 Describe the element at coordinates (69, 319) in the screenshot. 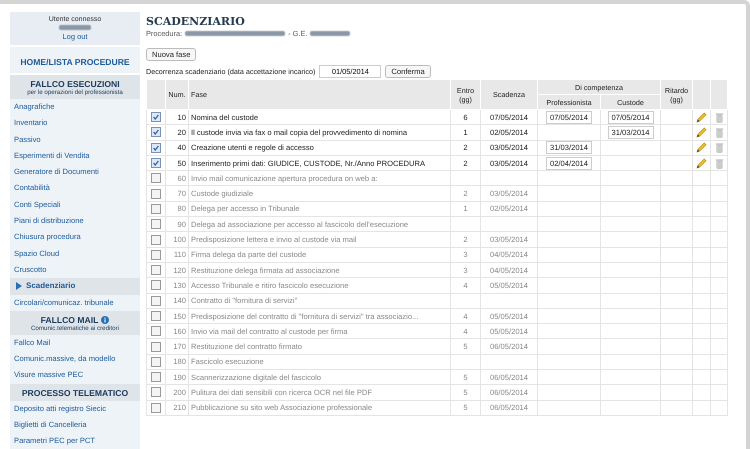

I see `section-title: FALLCO MAIL` at that location.